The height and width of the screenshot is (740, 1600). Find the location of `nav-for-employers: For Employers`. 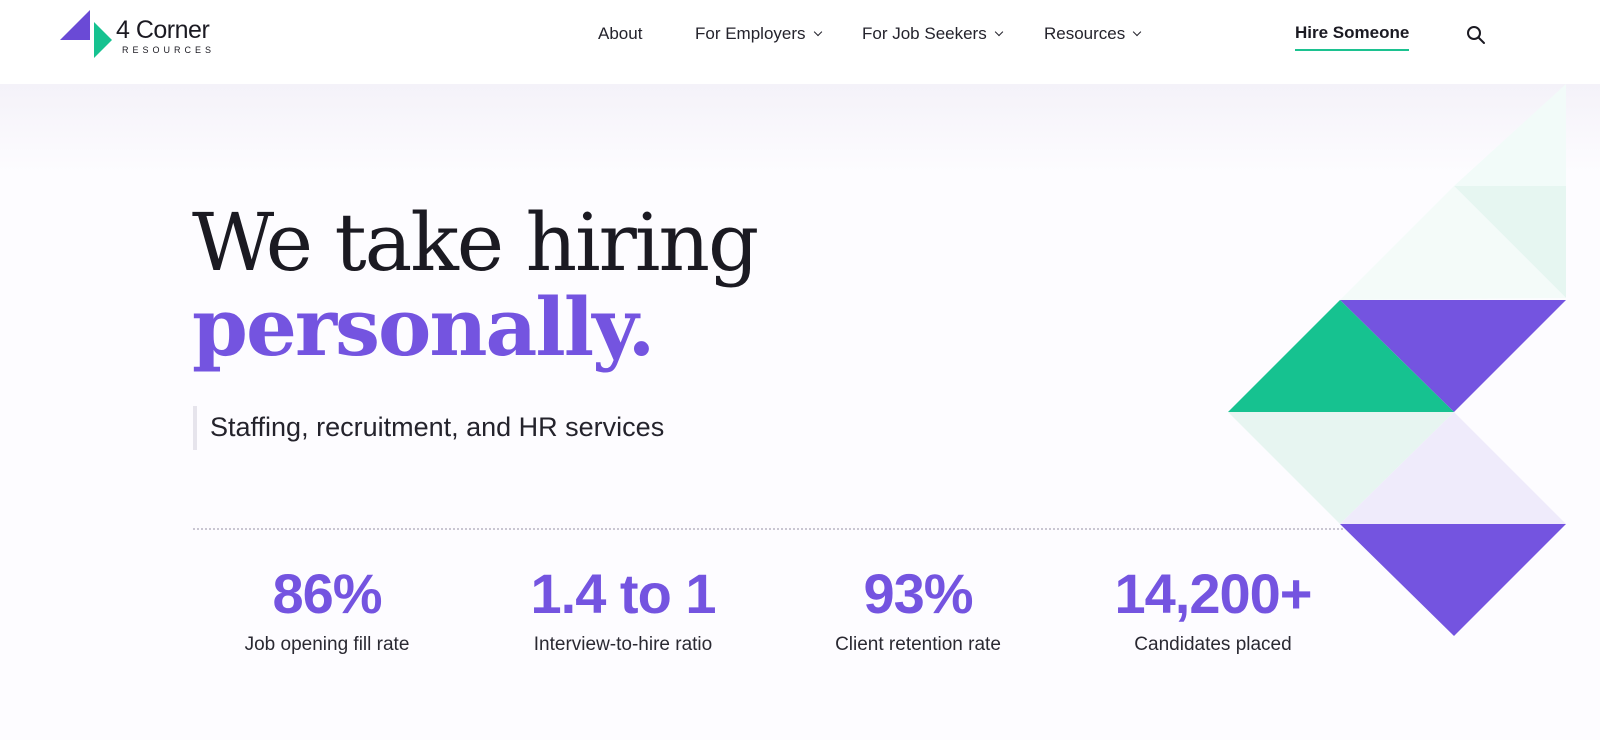

nav-for-employers: For Employers is located at coordinates (758, 34).